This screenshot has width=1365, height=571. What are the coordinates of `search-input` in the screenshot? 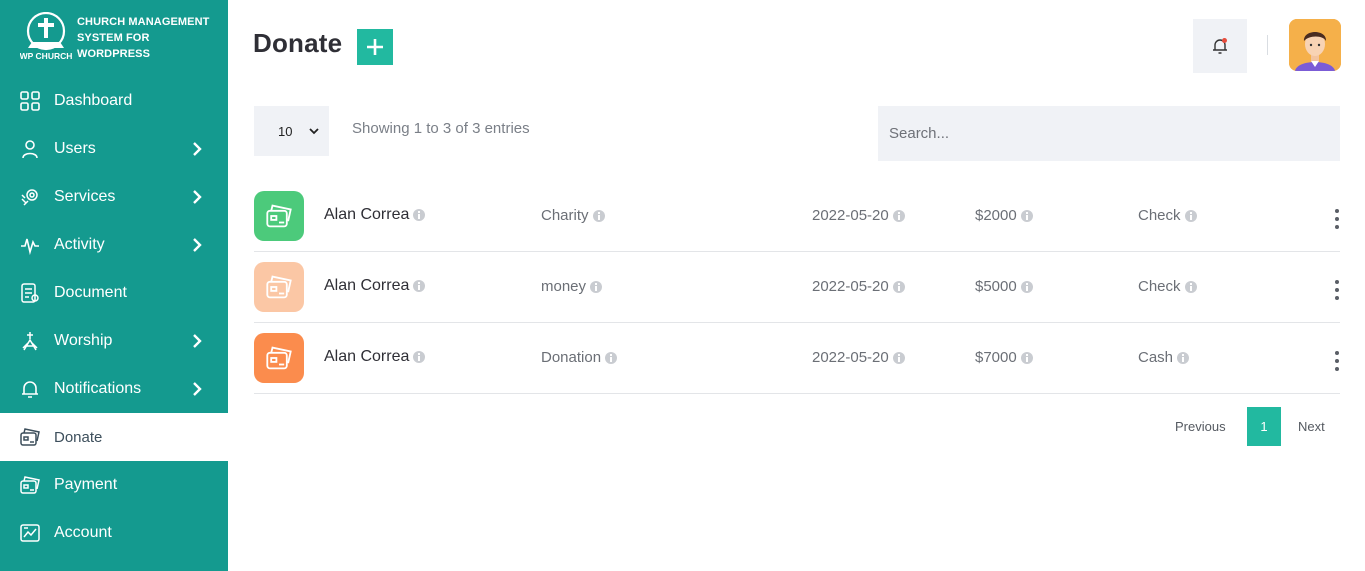 It's located at (1109, 133).